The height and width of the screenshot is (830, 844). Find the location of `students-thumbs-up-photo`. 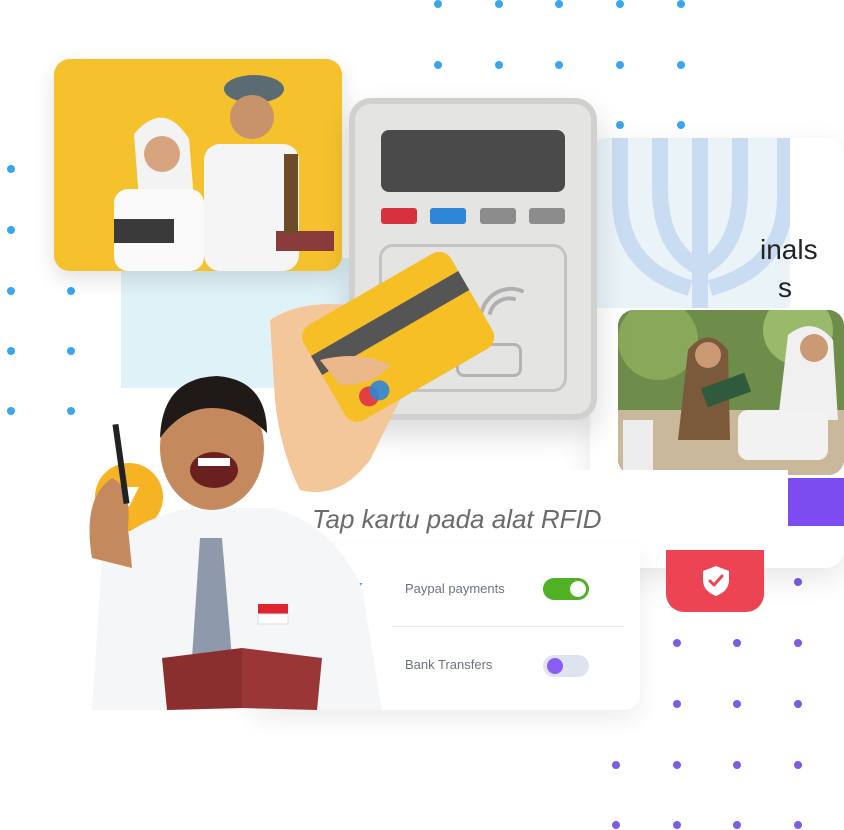

students-thumbs-up-photo is located at coordinates (198, 165).